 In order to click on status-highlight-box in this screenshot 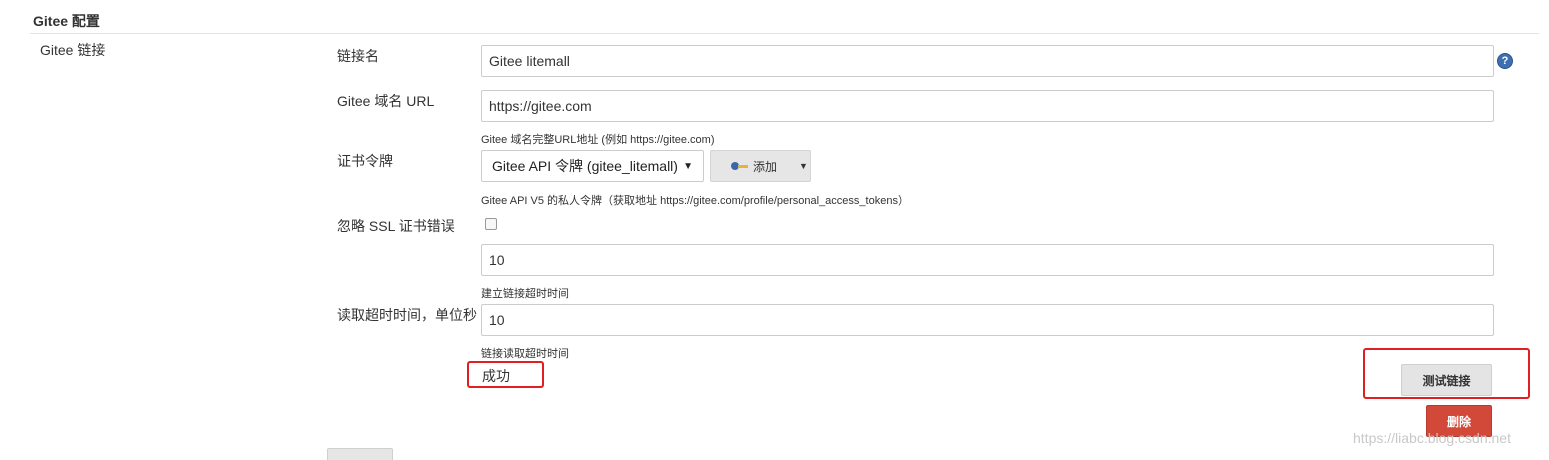, I will do `click(505, 374)`.